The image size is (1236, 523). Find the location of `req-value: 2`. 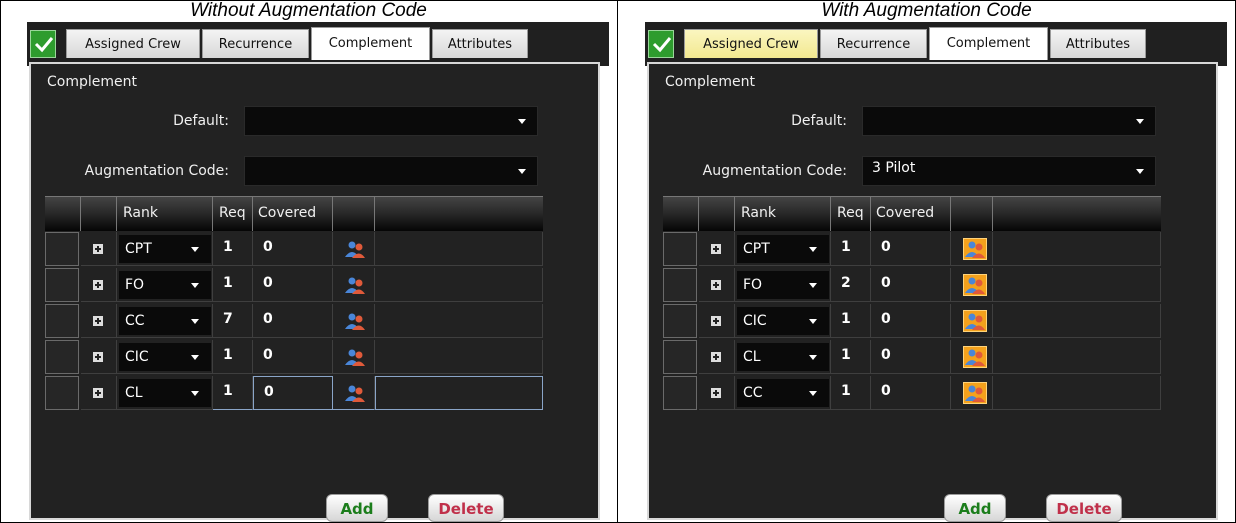

req-value: 2 is located at coordinates (846, 283).